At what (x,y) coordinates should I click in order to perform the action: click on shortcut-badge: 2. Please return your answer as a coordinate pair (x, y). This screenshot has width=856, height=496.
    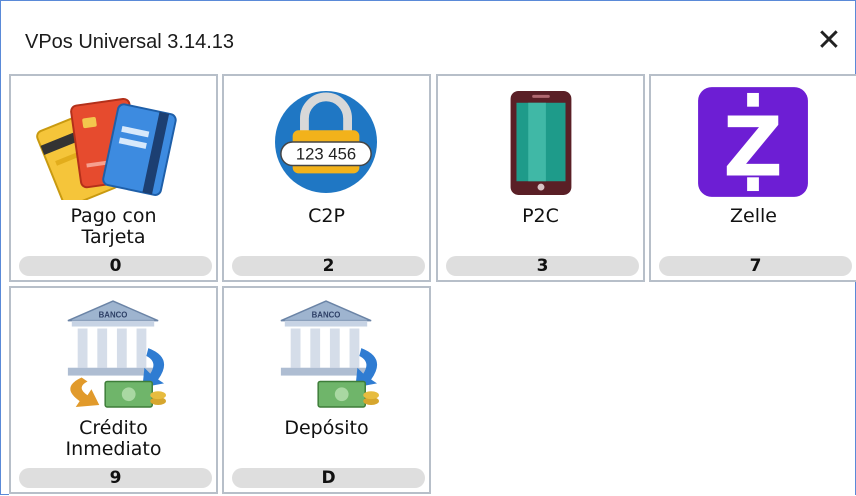
    Looking at the image, I should click on (328, 266).